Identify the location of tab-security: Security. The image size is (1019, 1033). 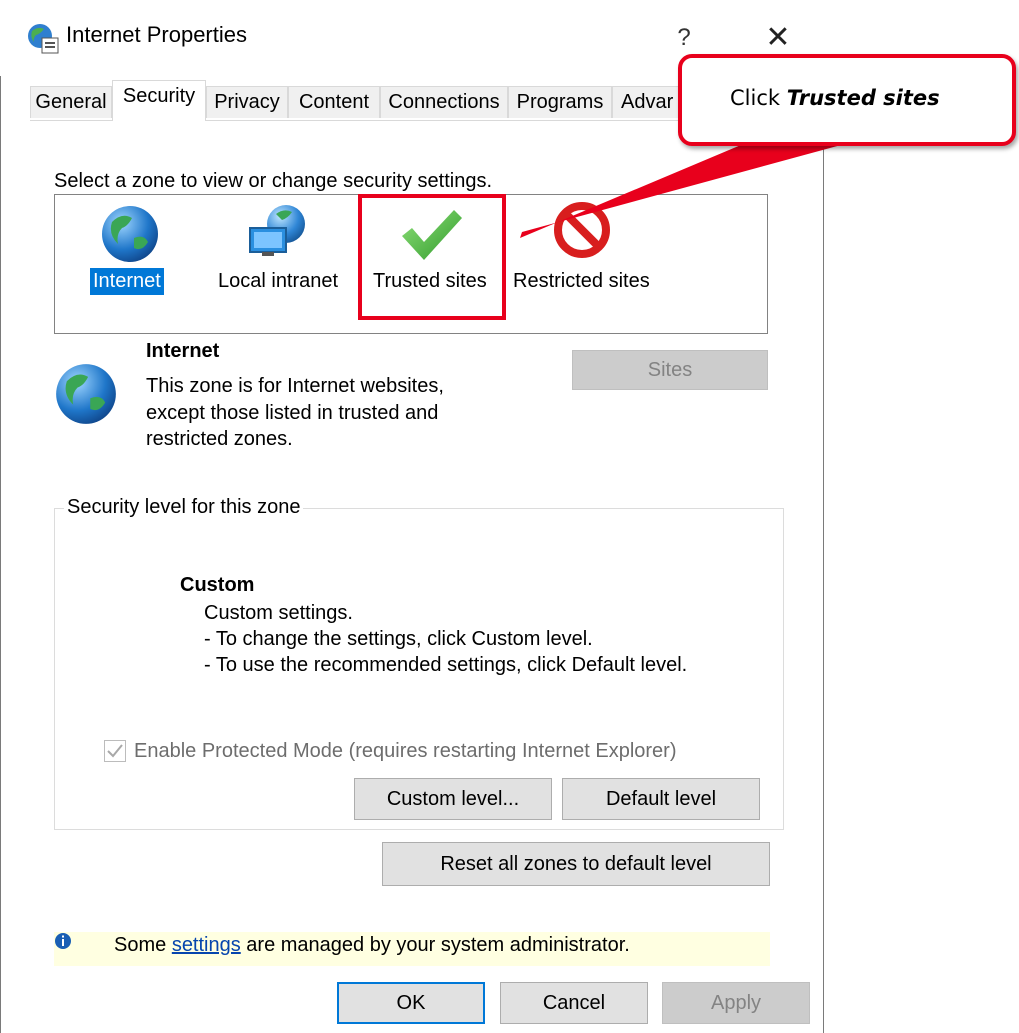
(159, 100).